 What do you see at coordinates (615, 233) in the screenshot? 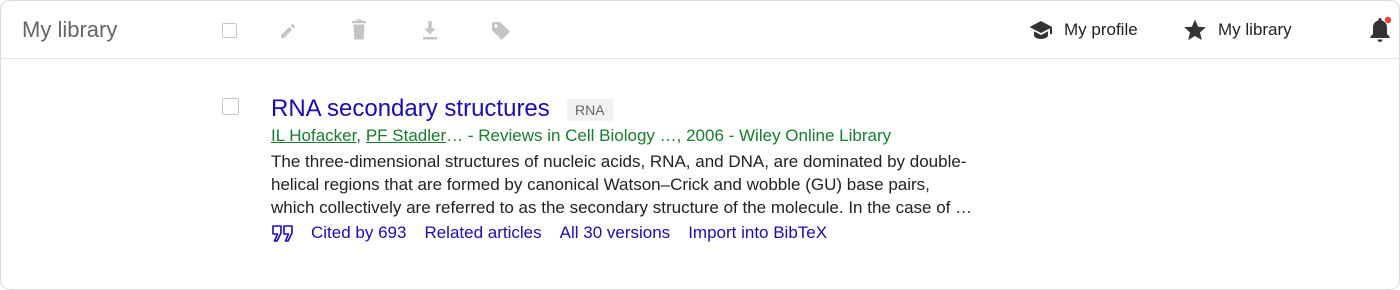
I see `all-versions-link: All 30 versions` at bounding box center [615, 233].